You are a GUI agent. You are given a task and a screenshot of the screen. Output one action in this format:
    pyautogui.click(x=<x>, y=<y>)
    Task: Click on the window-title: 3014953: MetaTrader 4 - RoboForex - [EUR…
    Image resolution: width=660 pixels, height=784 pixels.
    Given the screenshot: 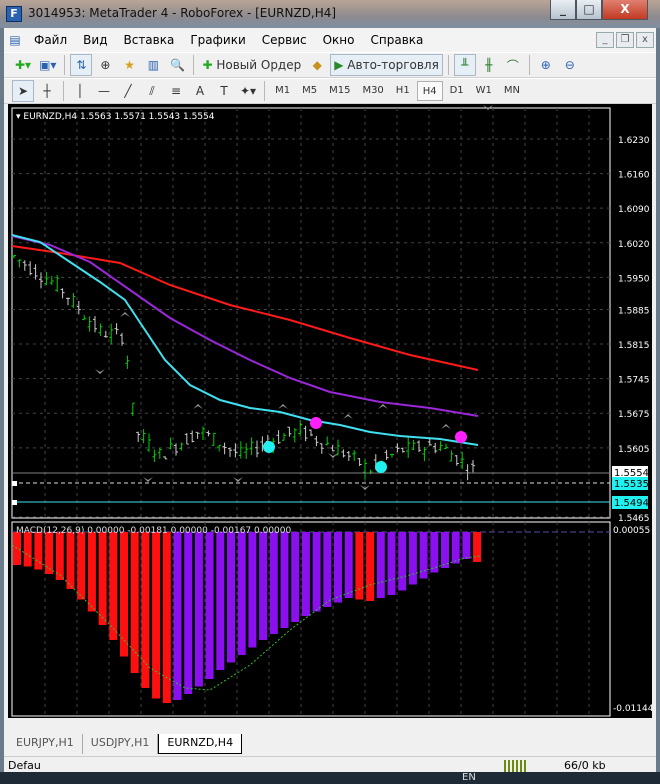 What is the action you would take?
    pyautogui.click(x=182, y=13)
    